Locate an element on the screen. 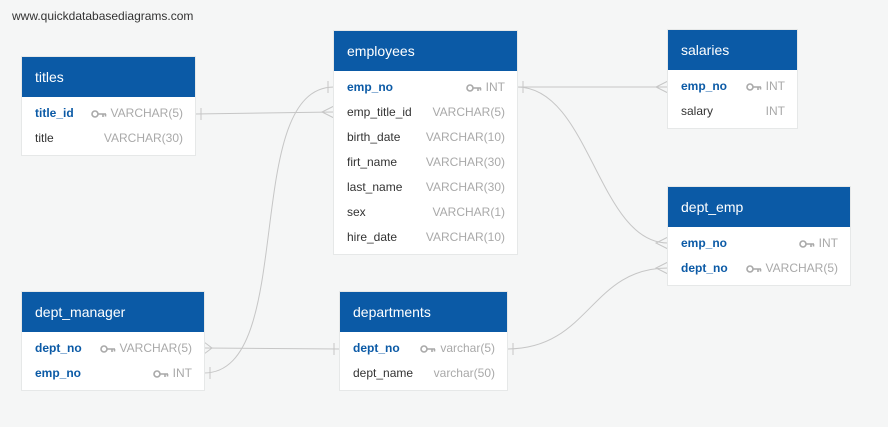  field-type-wrap: varchar(50) is located at coordinates (464, 373).